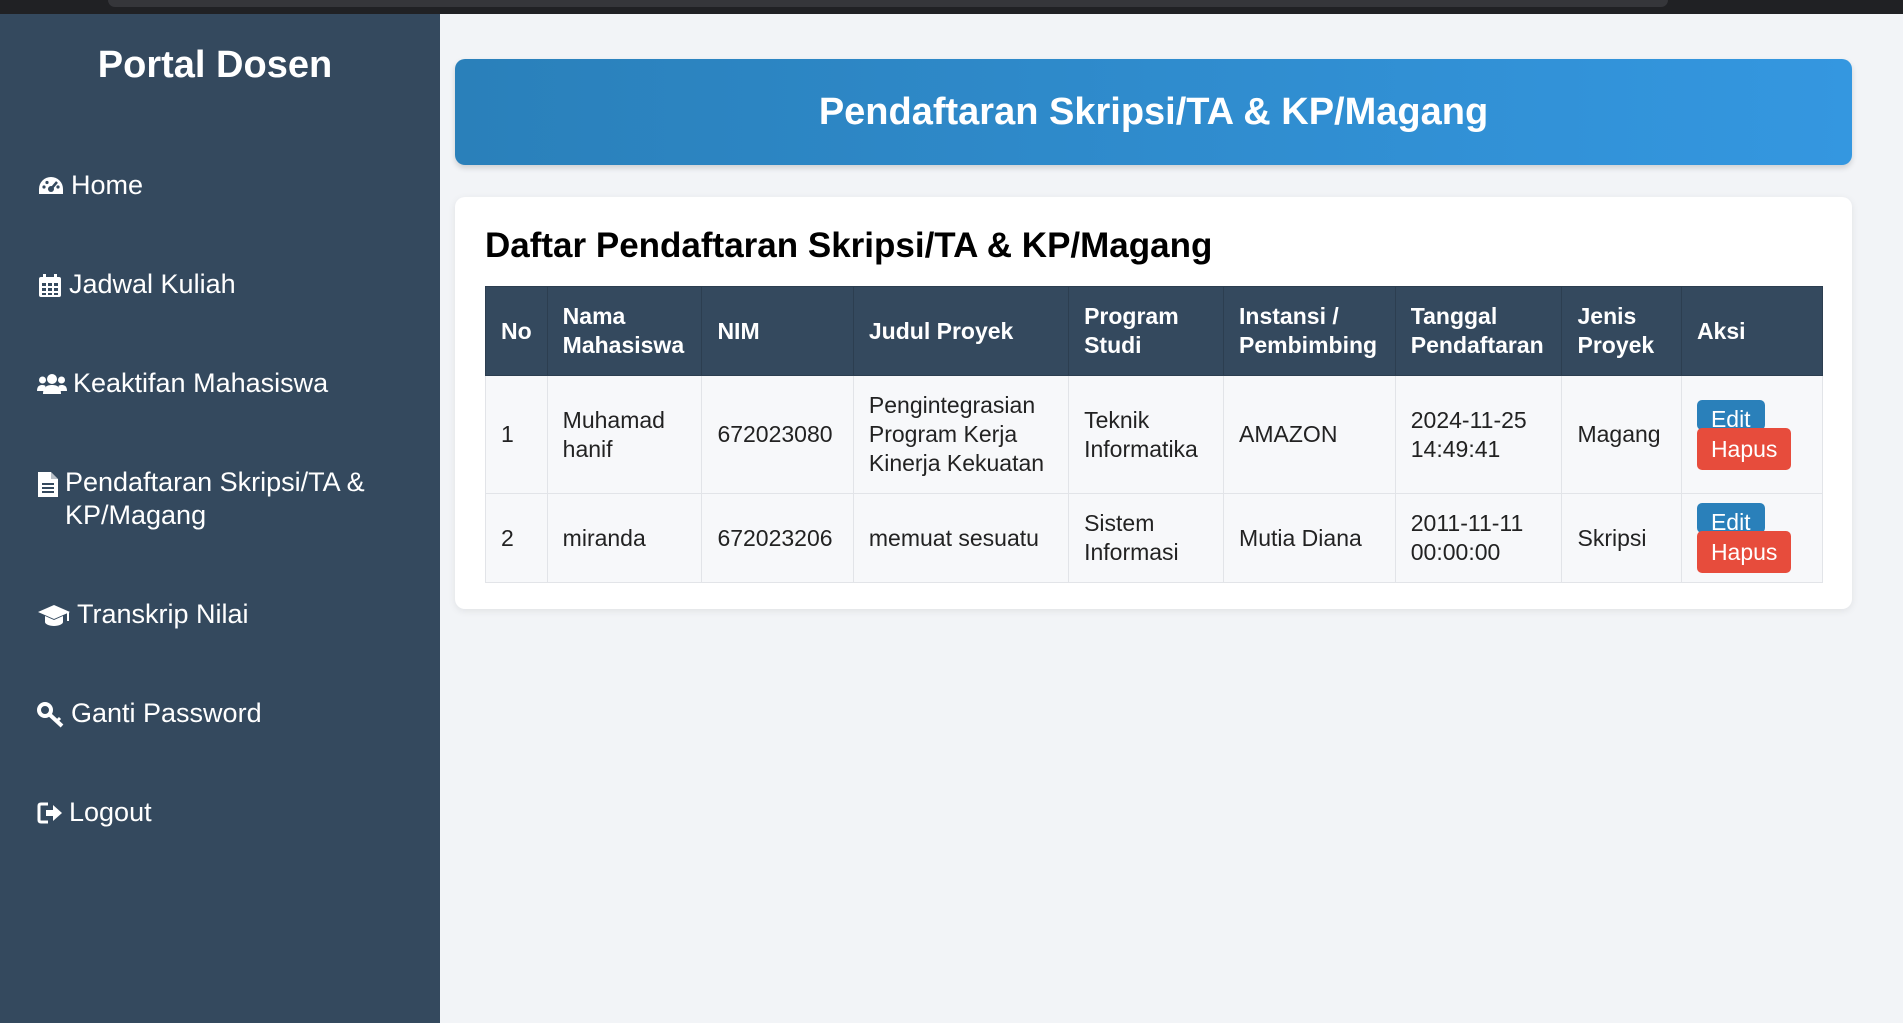 The image size is (1903, 1023). I want to click on cell-instansi: Mutia Diana, so click(1309, 538).